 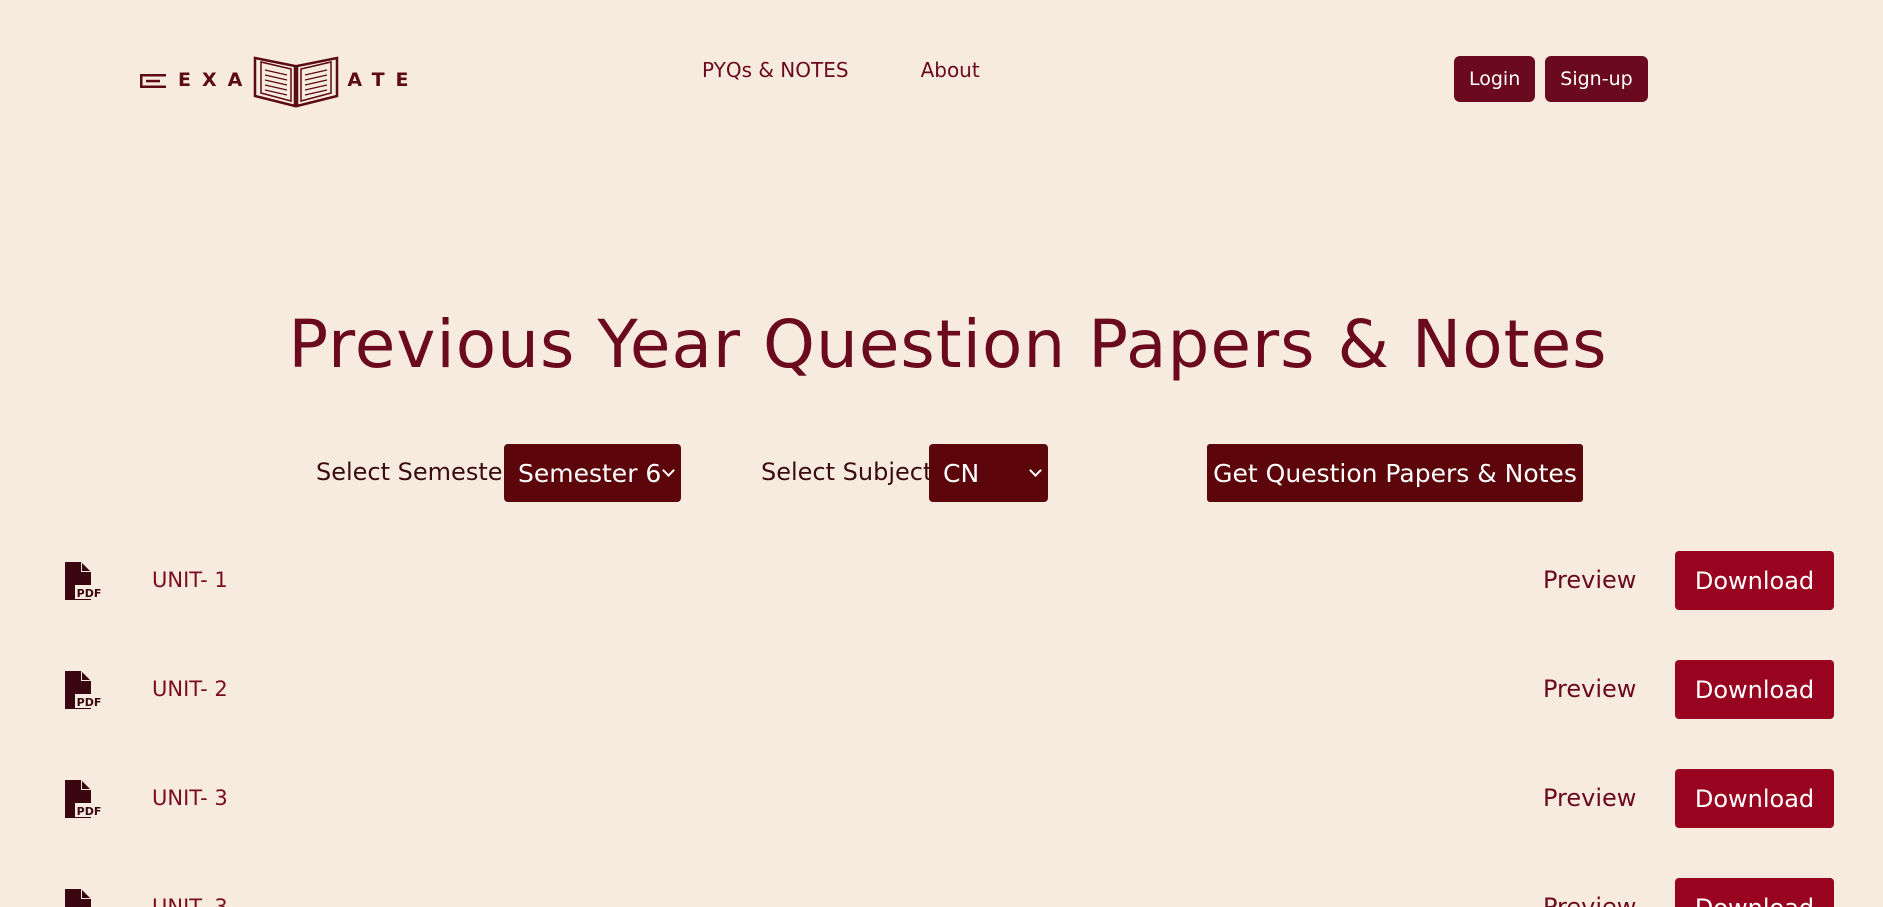 What do you see at coordinates (418, 472) in the screenshot?
I see `semester-label: Select Semester:` at bounding box center [418, 472].